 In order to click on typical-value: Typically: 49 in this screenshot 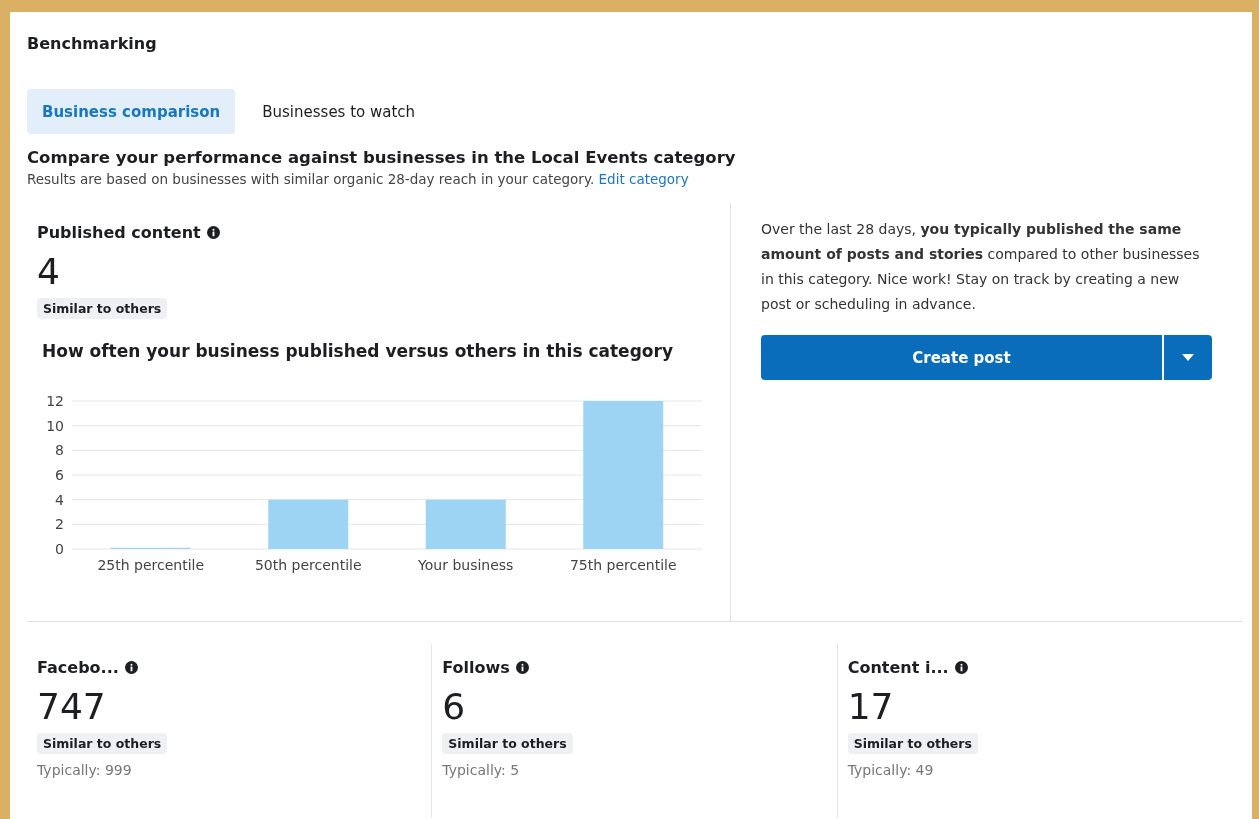, I will do `click(891, 770)`.